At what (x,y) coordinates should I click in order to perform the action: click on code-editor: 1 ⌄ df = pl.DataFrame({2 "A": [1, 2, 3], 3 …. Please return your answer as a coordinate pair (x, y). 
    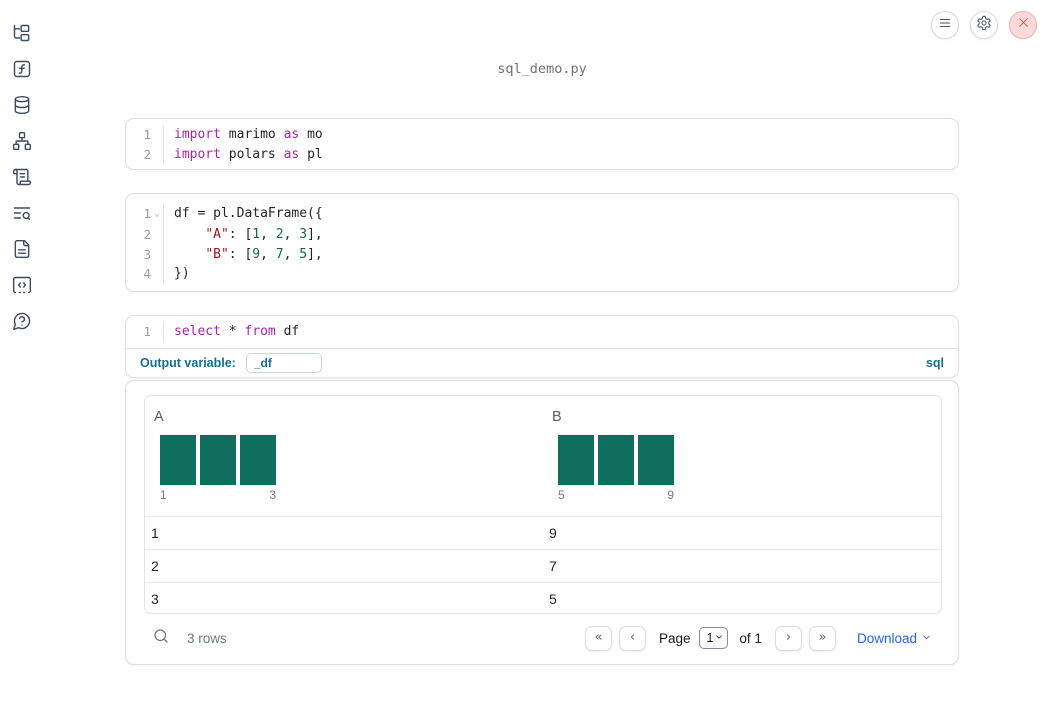
    Looking at the image, I should click on (542, 244).